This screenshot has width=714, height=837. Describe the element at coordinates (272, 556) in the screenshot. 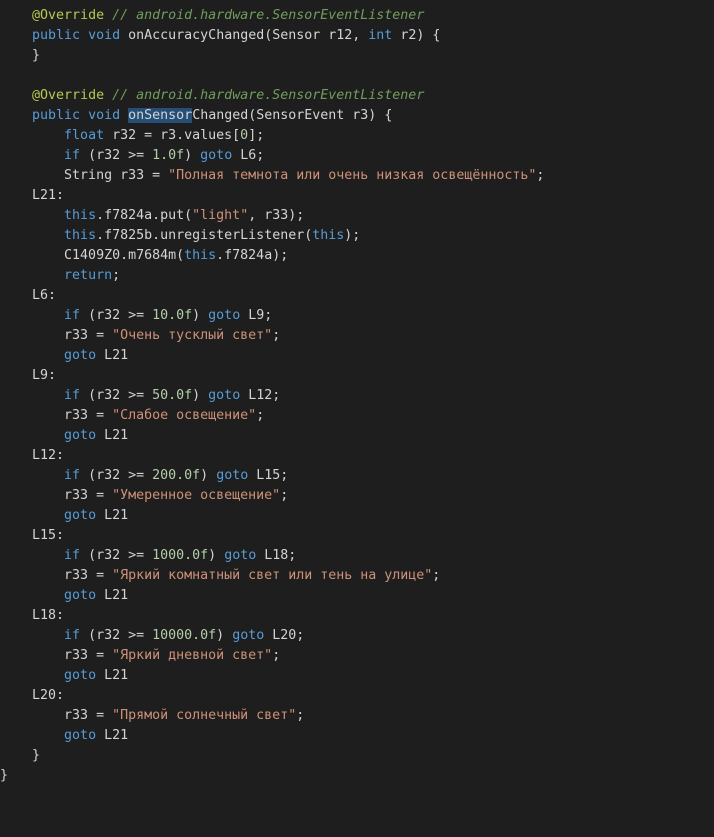

I see `code-line: if (r32 >= 1000.0f) goto L18;` at that location.